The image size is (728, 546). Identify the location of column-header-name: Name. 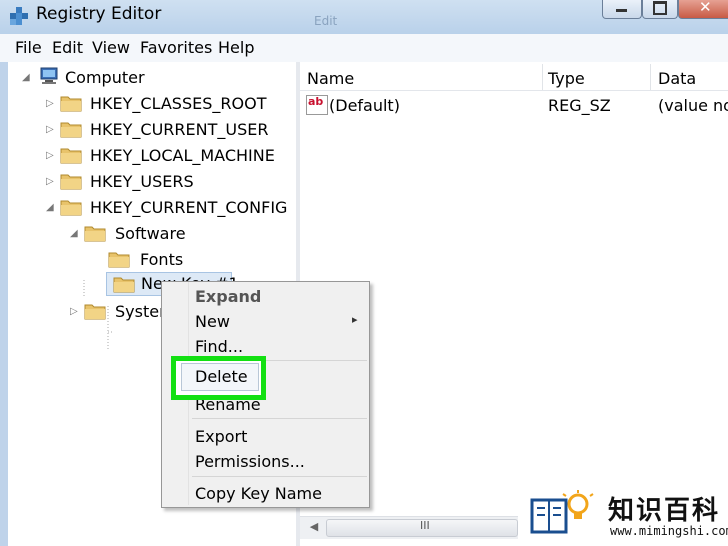
(330, 78).